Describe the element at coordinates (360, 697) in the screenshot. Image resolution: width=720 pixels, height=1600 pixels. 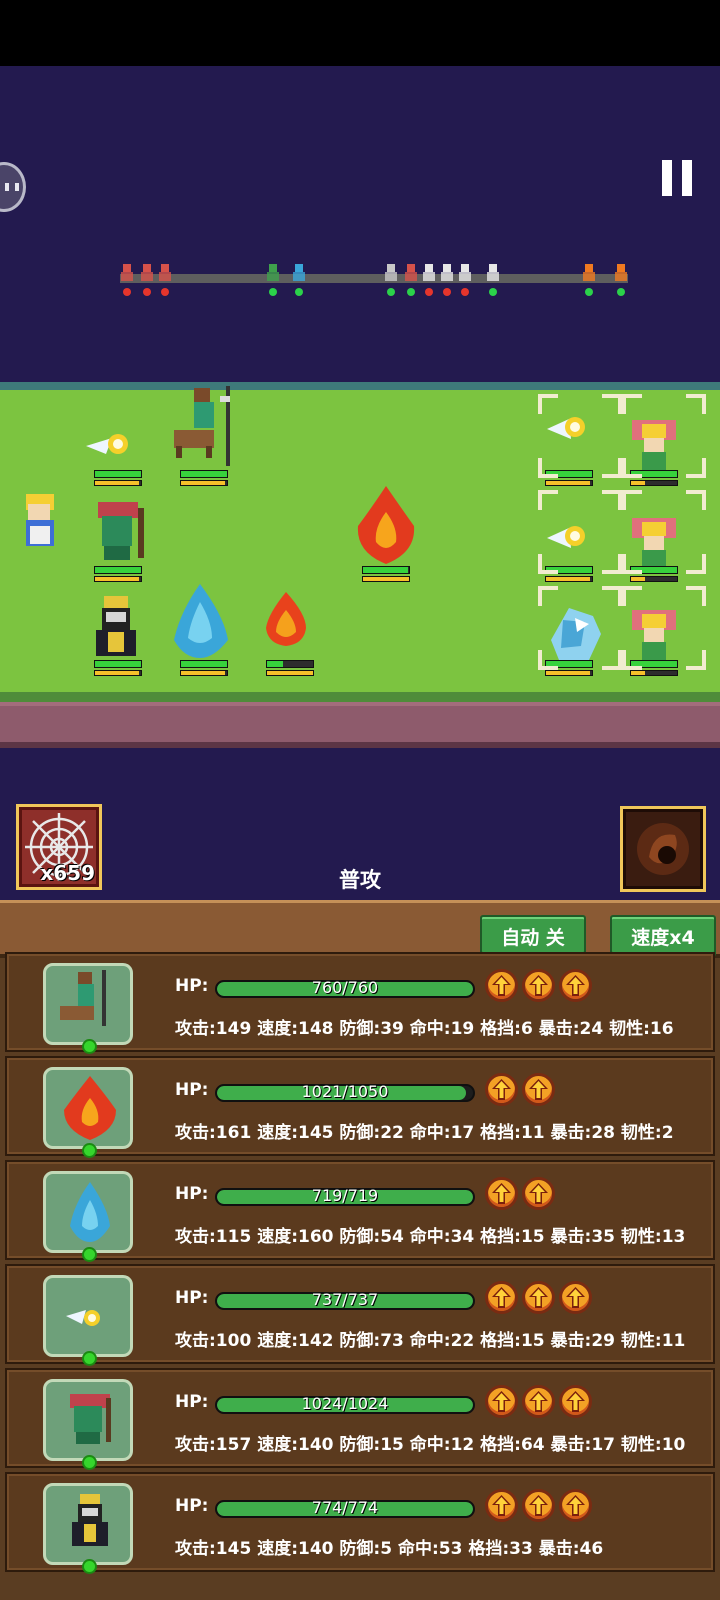
I see `field-edge` at that location.